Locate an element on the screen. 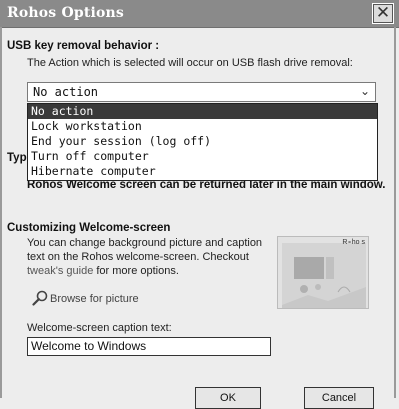  browse-picture-button: Browse for picture is located at coordinates (94, 299).